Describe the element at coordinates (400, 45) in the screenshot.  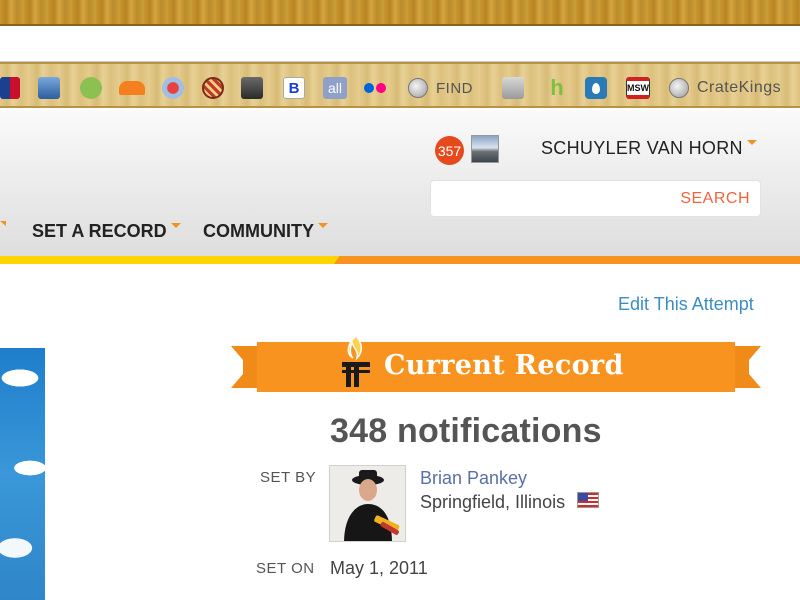
I see `browser-toolbar` at that location.